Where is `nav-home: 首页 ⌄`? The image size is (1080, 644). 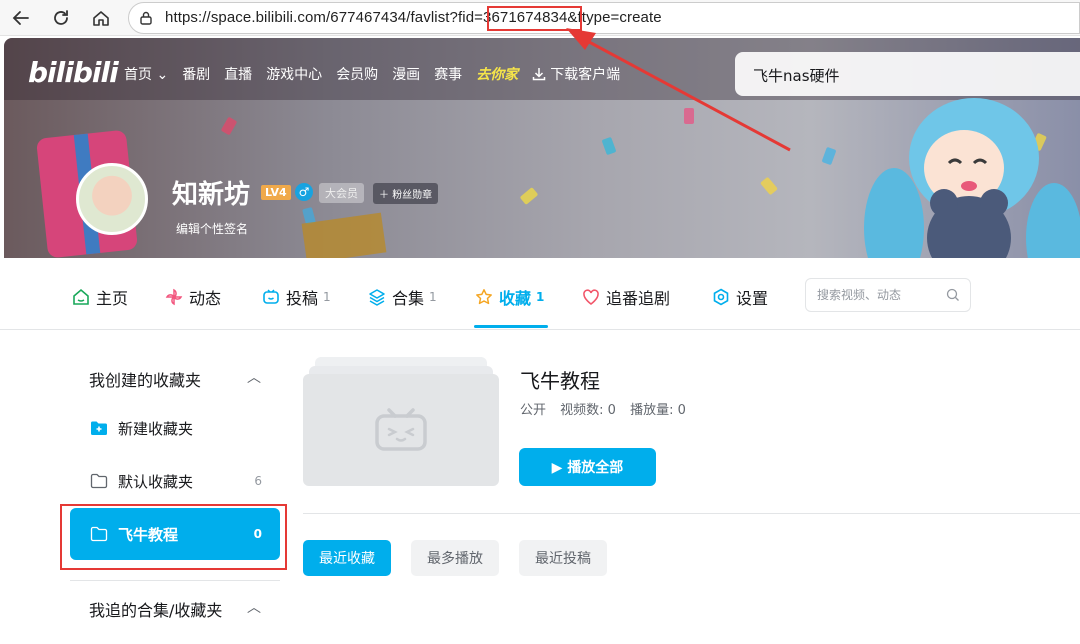 nav-home: 首页 ⌄ is located at coordinates (146, 74).